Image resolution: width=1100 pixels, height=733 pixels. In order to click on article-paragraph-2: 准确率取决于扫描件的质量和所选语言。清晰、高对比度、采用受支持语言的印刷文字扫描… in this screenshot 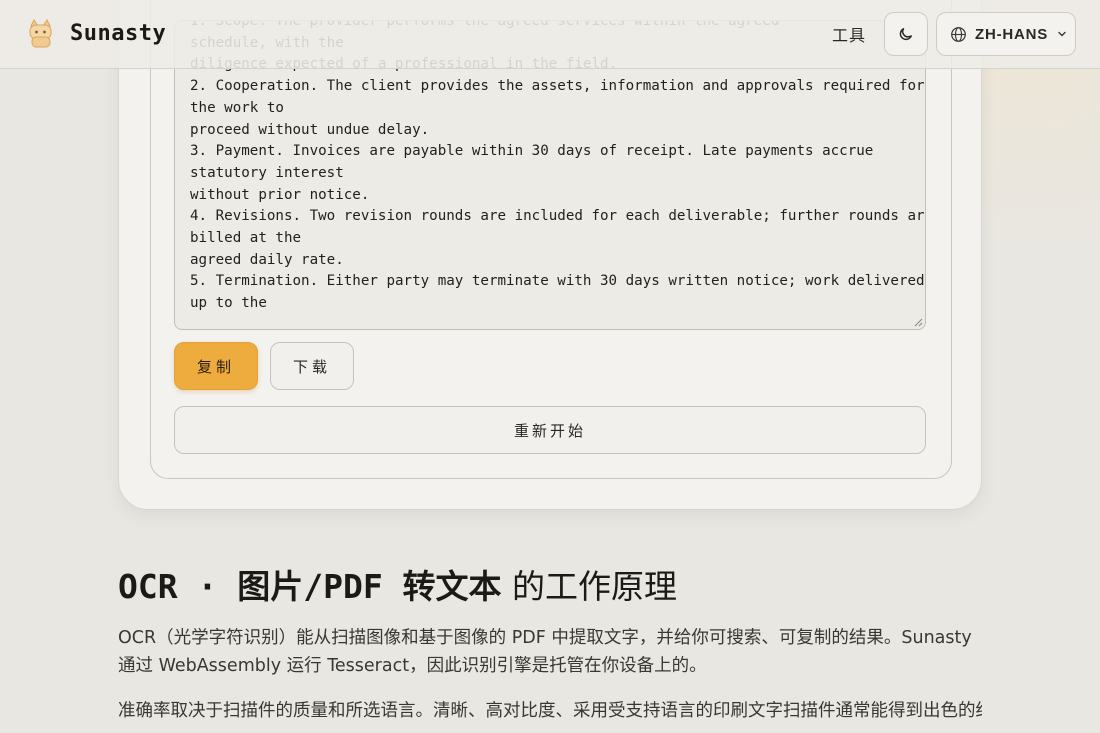, I will do `click(550, 711)`.